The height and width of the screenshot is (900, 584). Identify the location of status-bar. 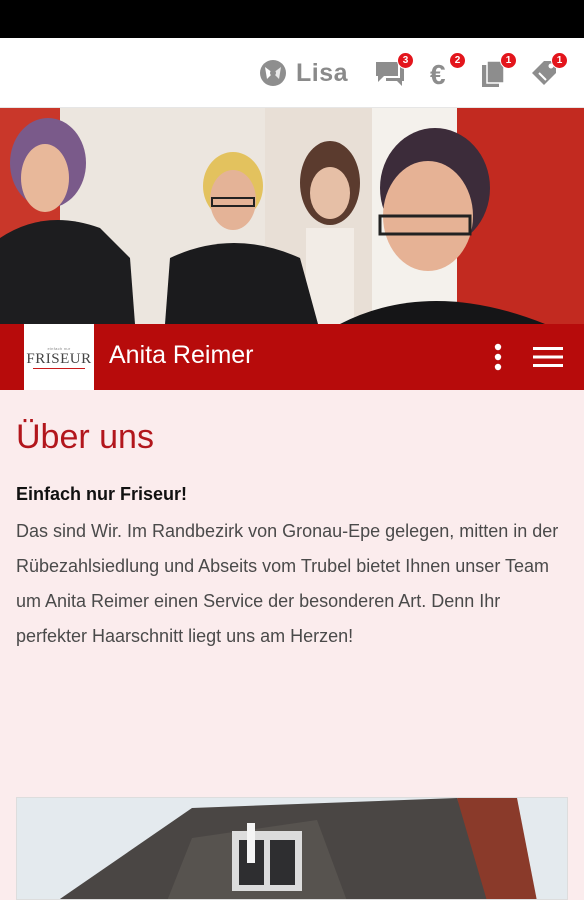
(292, 19).